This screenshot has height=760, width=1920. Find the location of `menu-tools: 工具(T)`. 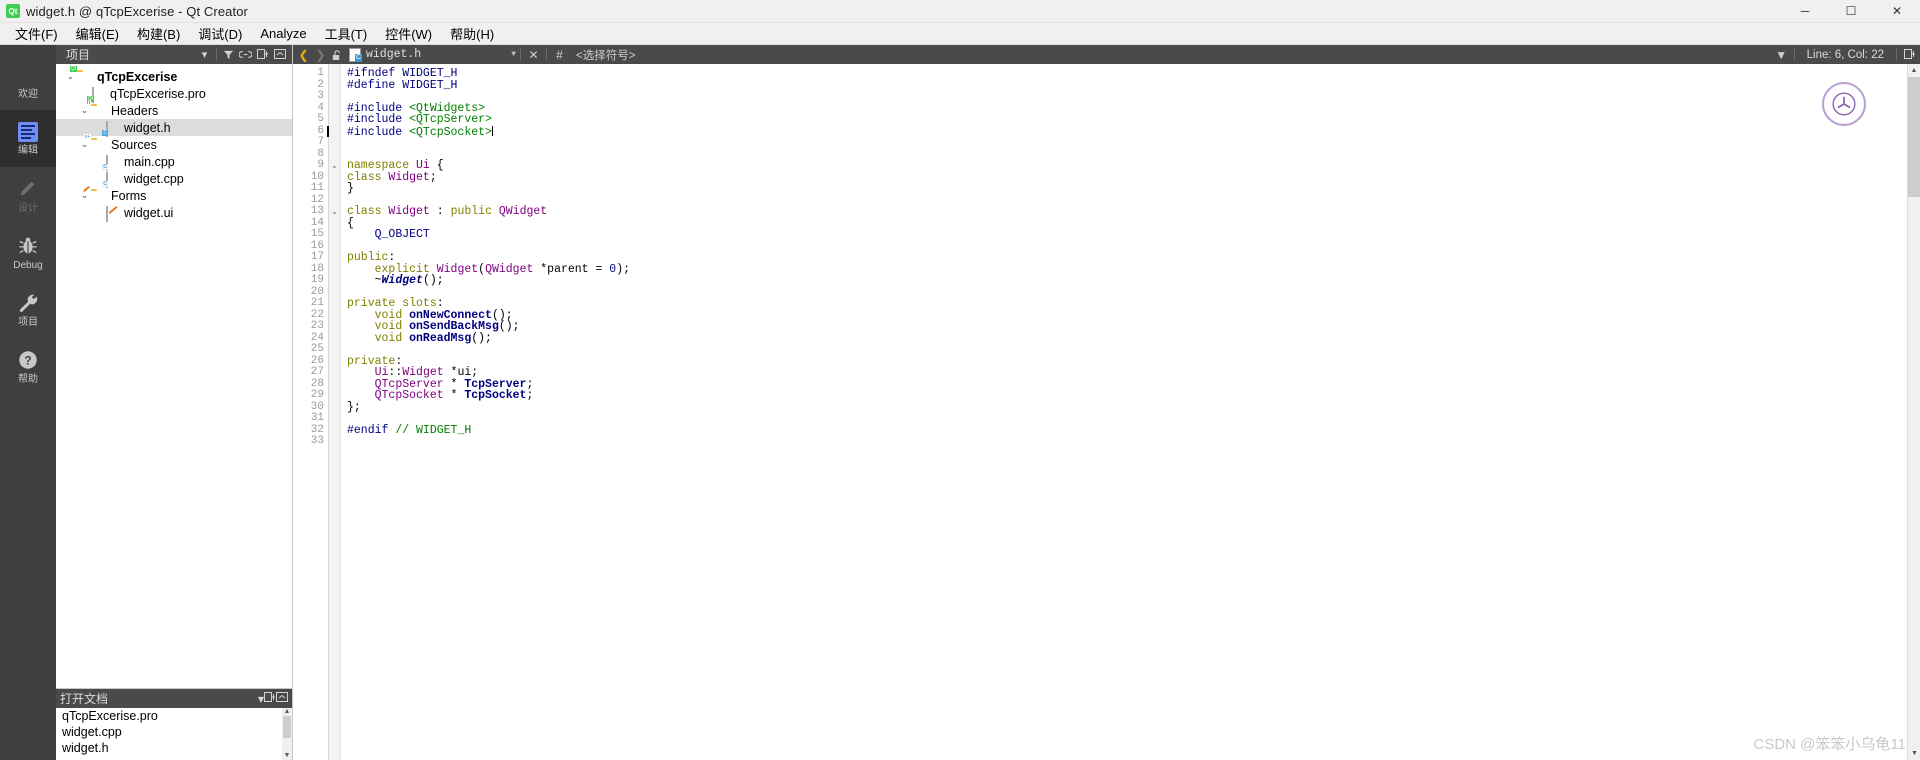

menu-tools: 工具(T) is located at coordinates (346, 33).